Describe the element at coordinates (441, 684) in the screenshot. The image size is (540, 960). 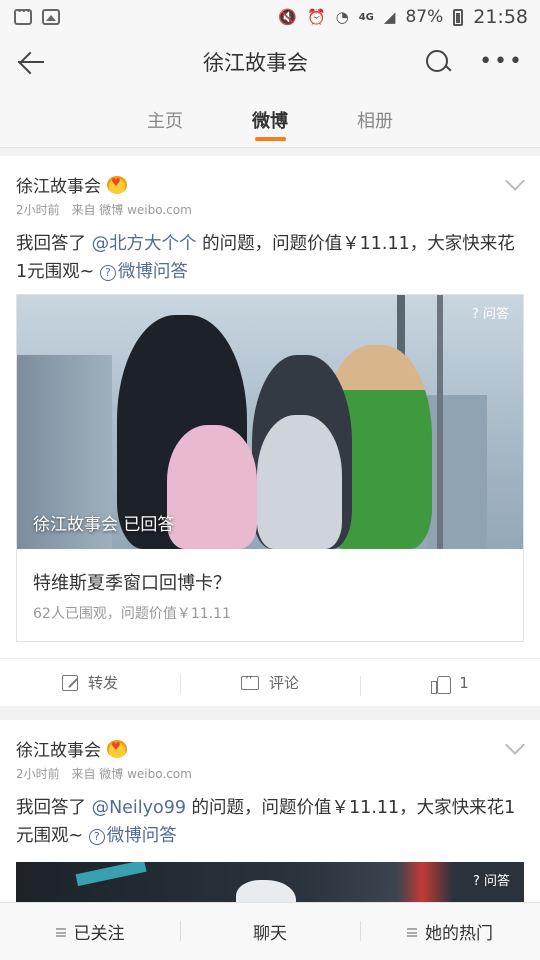
I see `thumbs-up-icon` at that location.